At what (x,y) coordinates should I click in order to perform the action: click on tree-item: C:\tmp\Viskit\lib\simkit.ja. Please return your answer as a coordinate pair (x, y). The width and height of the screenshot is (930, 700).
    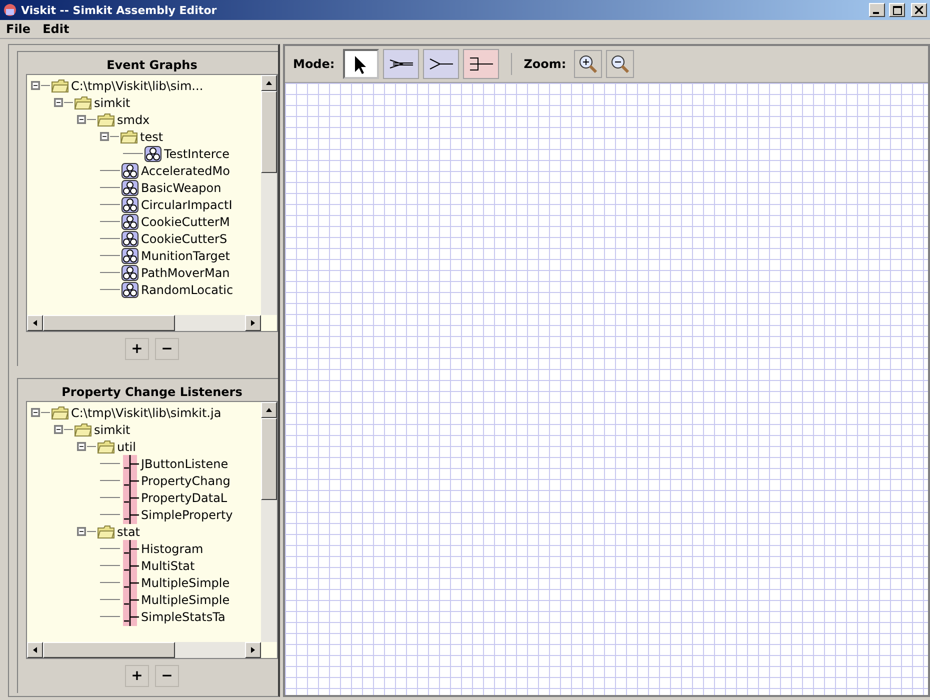
    Looking at the image, I should click on (146, 413).